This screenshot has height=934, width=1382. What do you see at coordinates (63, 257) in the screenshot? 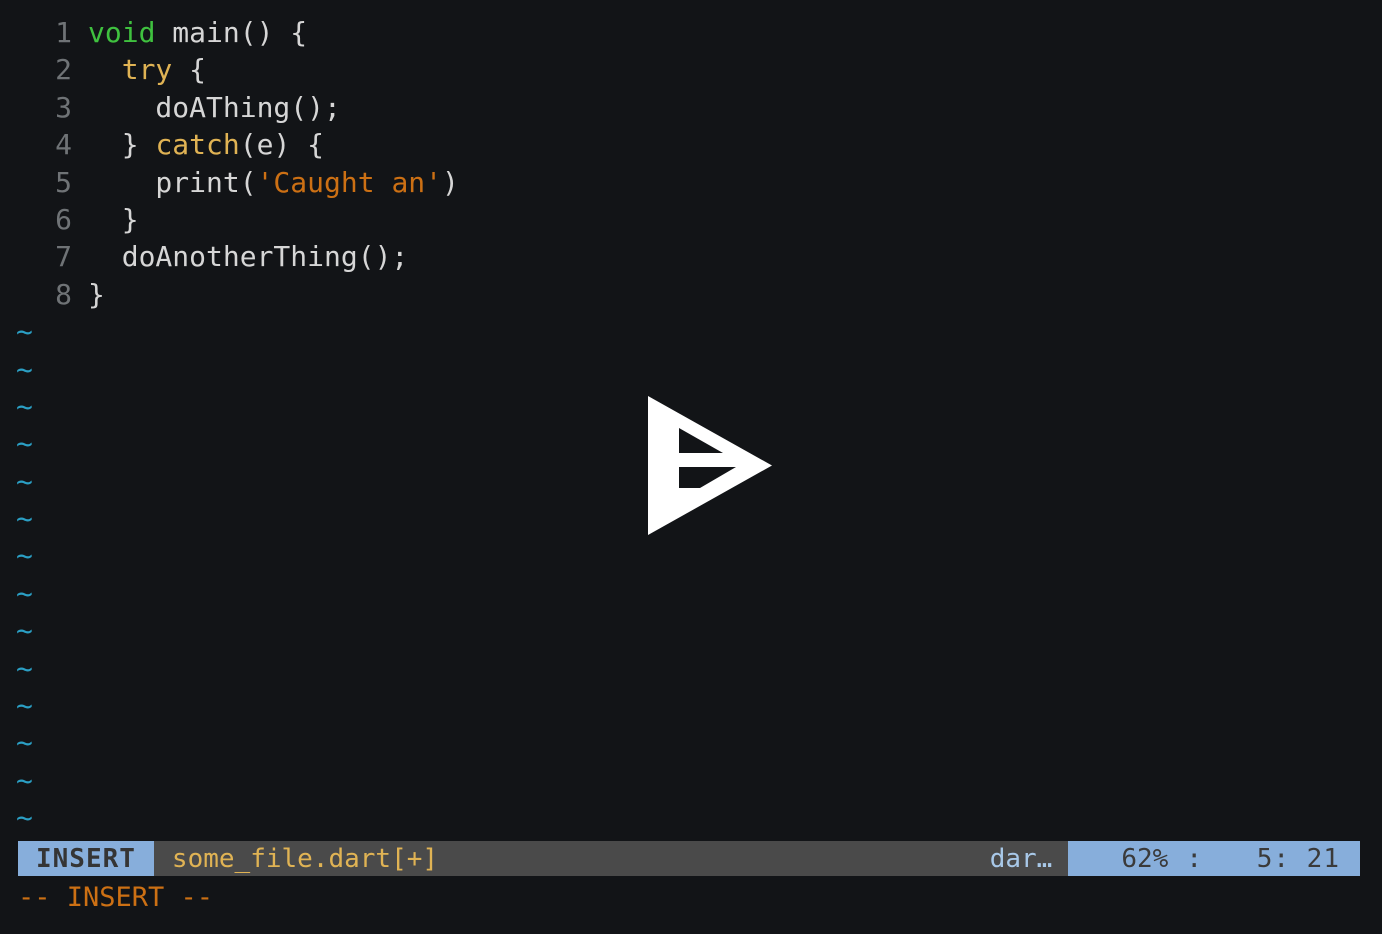
I see `line-number: 7` at bounding box center [63, 257].